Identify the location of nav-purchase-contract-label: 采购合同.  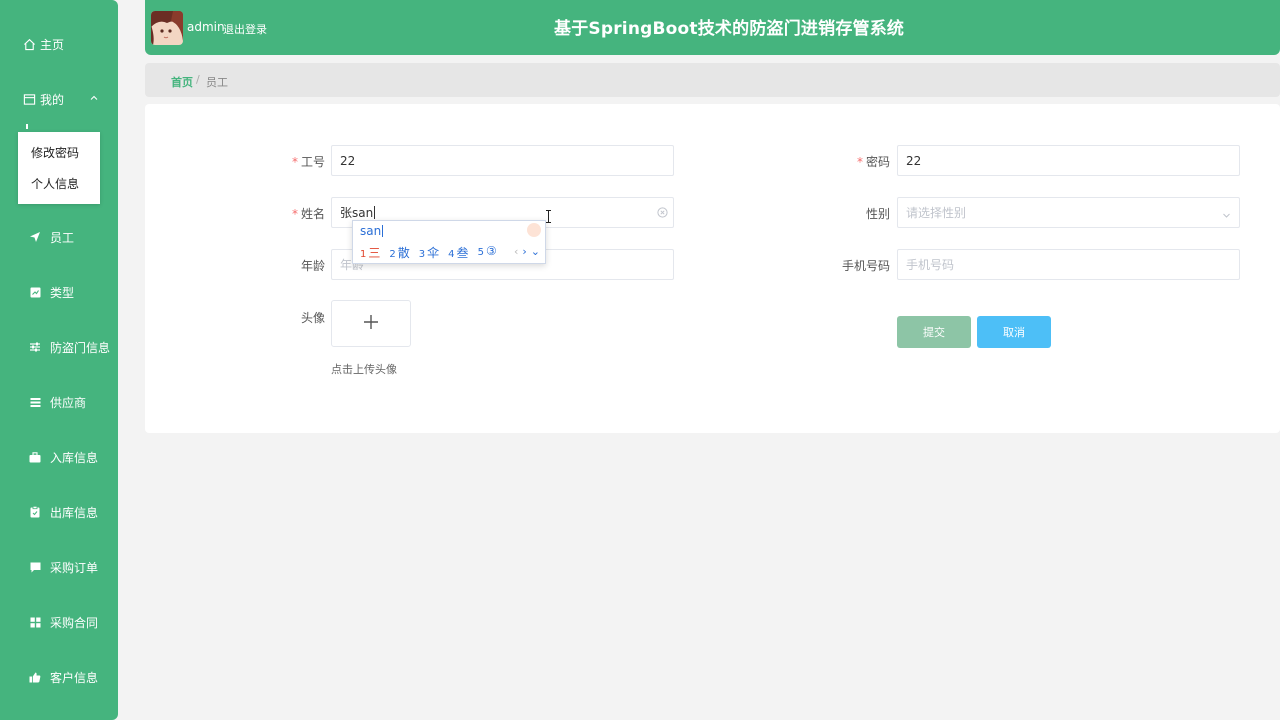
(74, 622).